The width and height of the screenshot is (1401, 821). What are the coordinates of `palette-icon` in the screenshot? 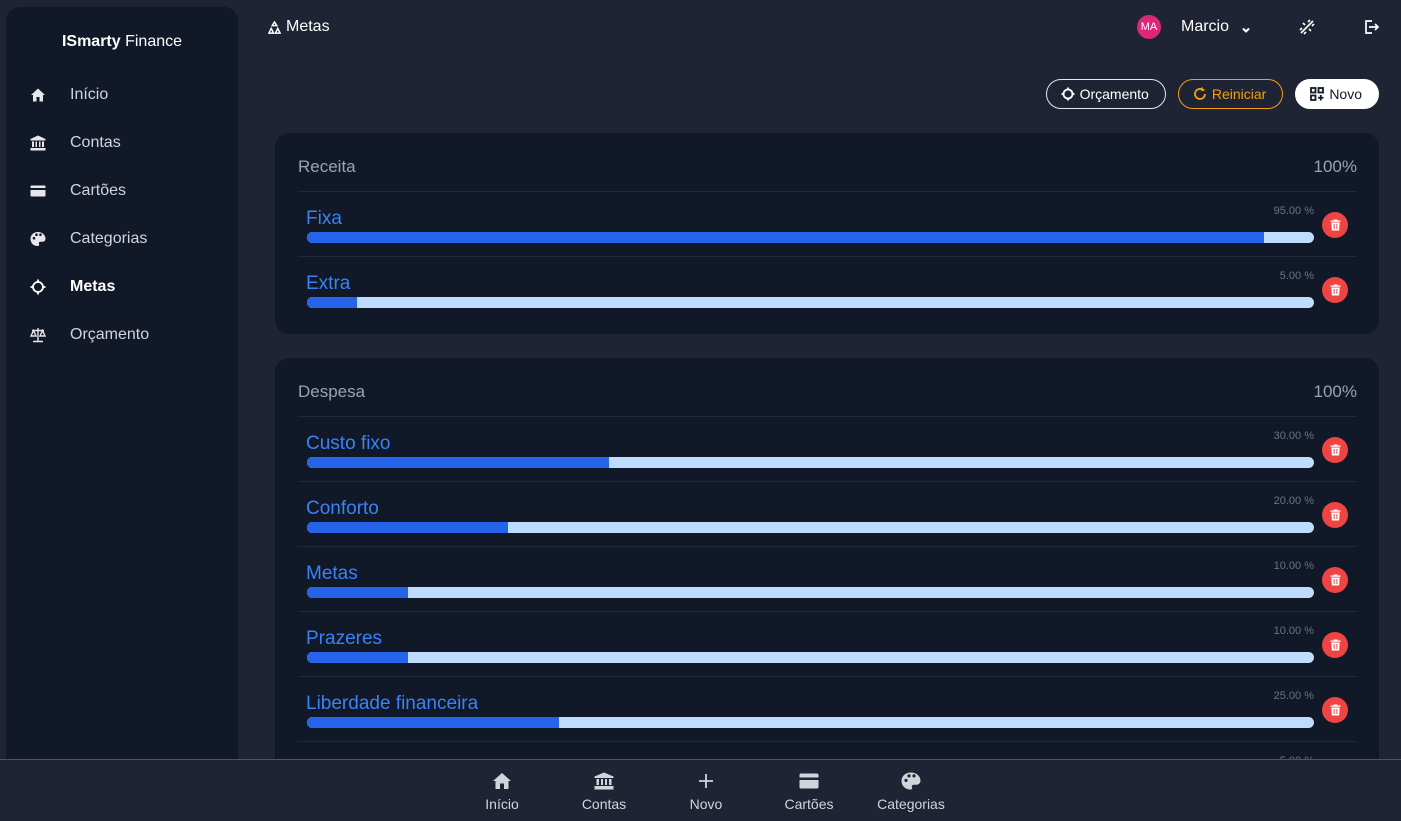 It's located at (38, 239).